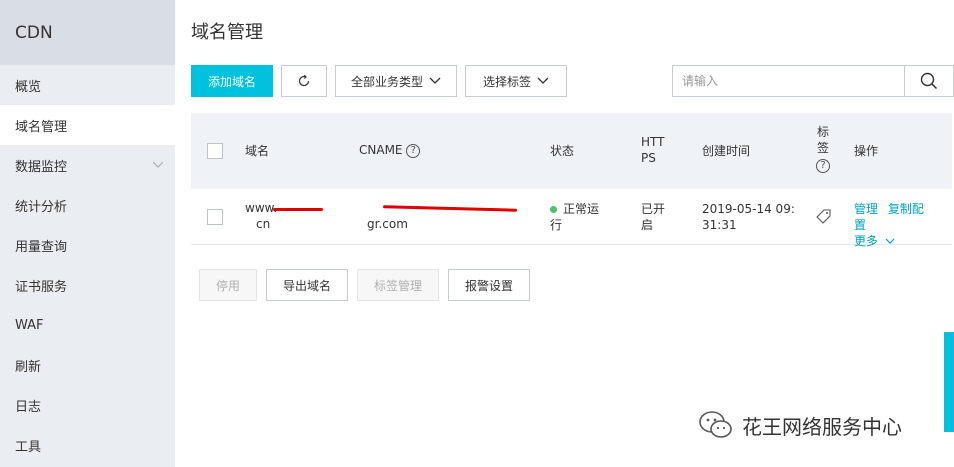 This screenshot has width=954, height=467. What do you see at coordinates (87, 325) in the screenshot?
I see `sidebar-item-waf: WAF` at bounding box center [87, 325].